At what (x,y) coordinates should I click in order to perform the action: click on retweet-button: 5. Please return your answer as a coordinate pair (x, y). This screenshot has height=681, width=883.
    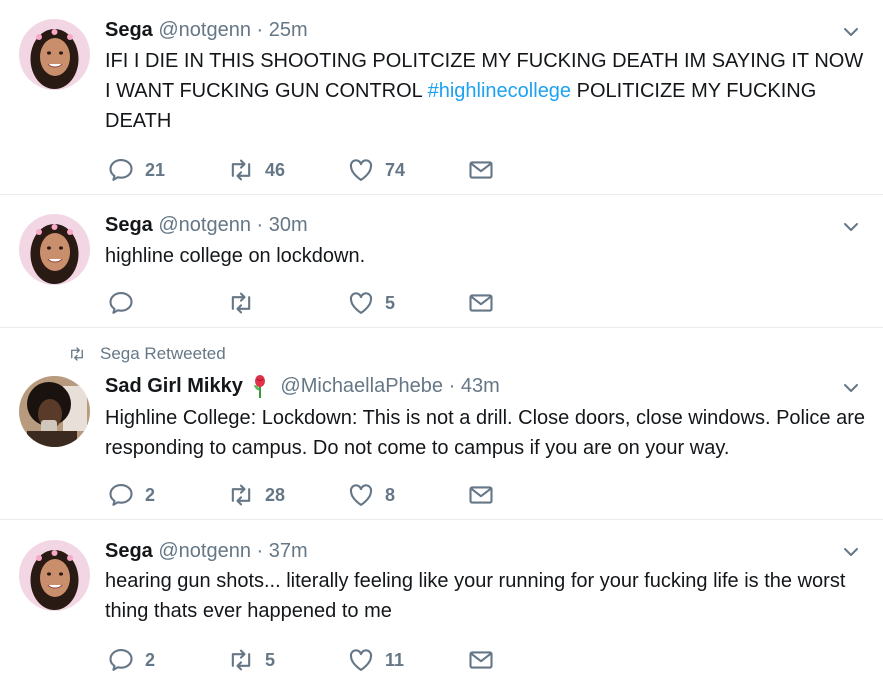
    Looking at the image, I should click on (251, 660).